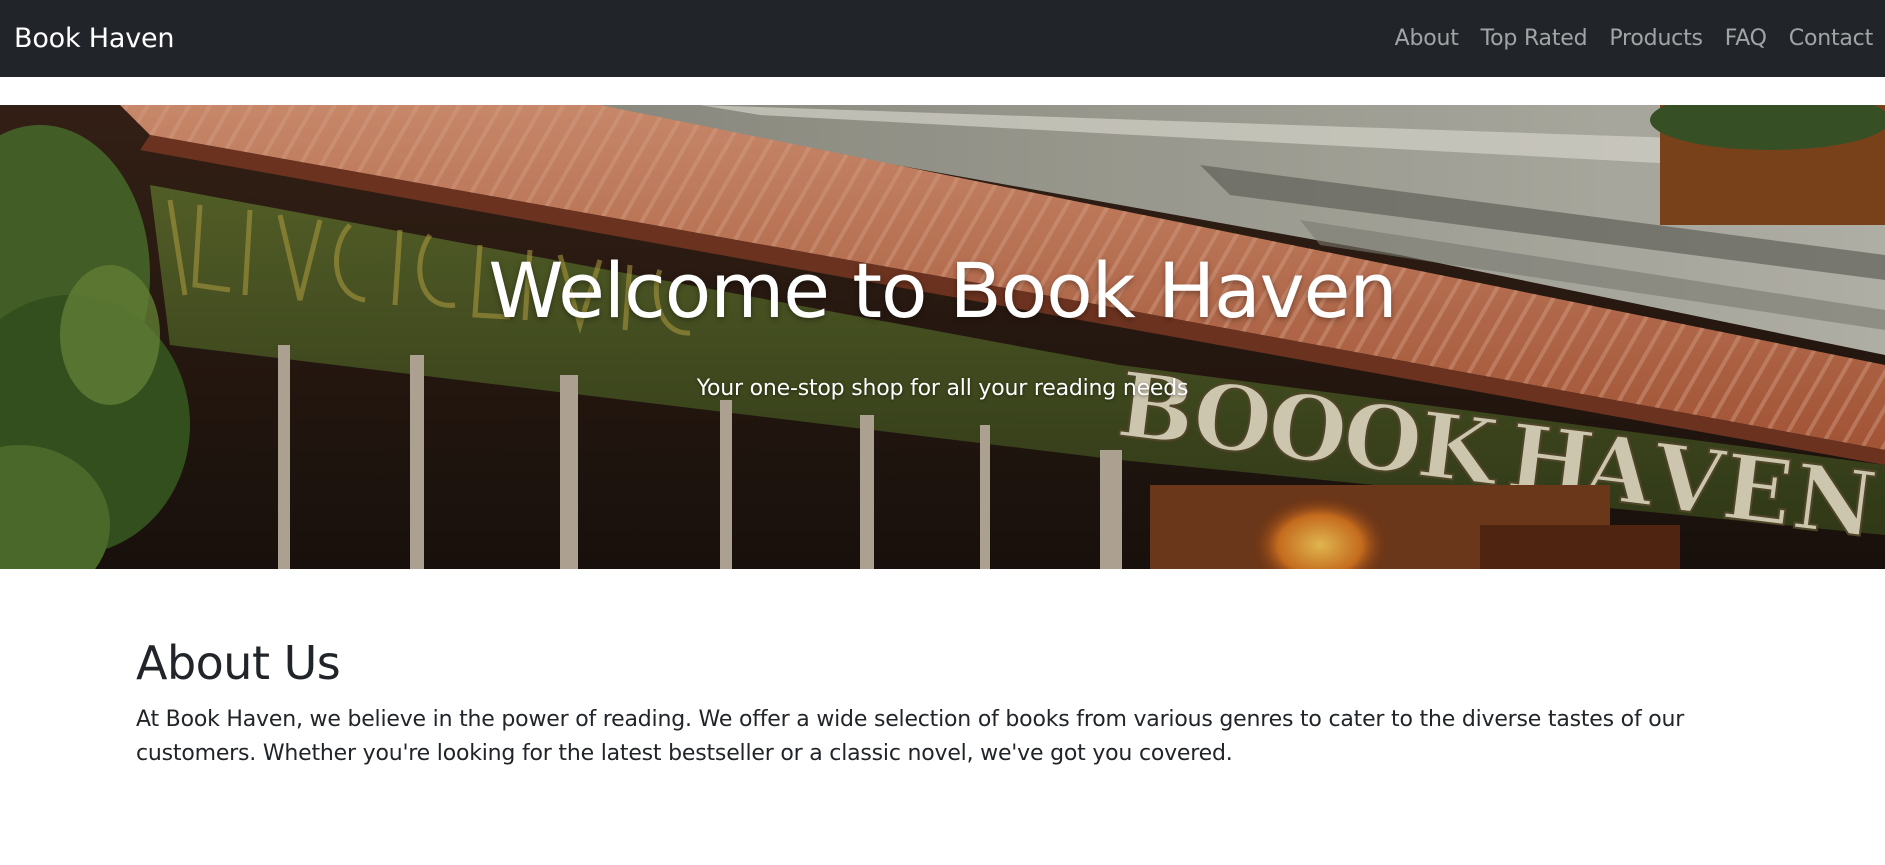 The height and width of the screenshot is (865, 1885). Describe the element at coordinates (1427, 38) in the screenshot. I see `nav-link-about: About` at that location.